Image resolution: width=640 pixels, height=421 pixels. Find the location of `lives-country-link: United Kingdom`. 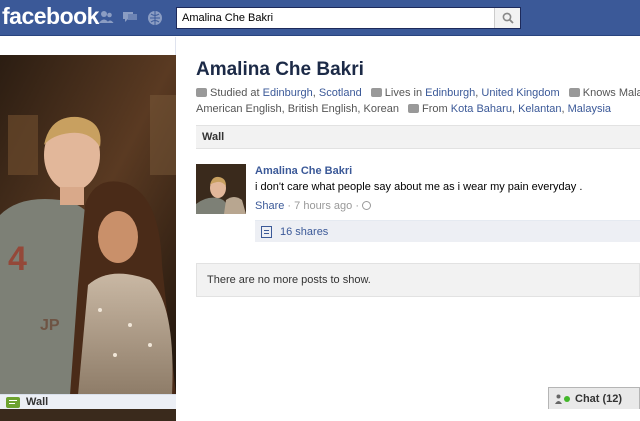

lives-country-link: United Kingdom is located at coordinates (520, 93).